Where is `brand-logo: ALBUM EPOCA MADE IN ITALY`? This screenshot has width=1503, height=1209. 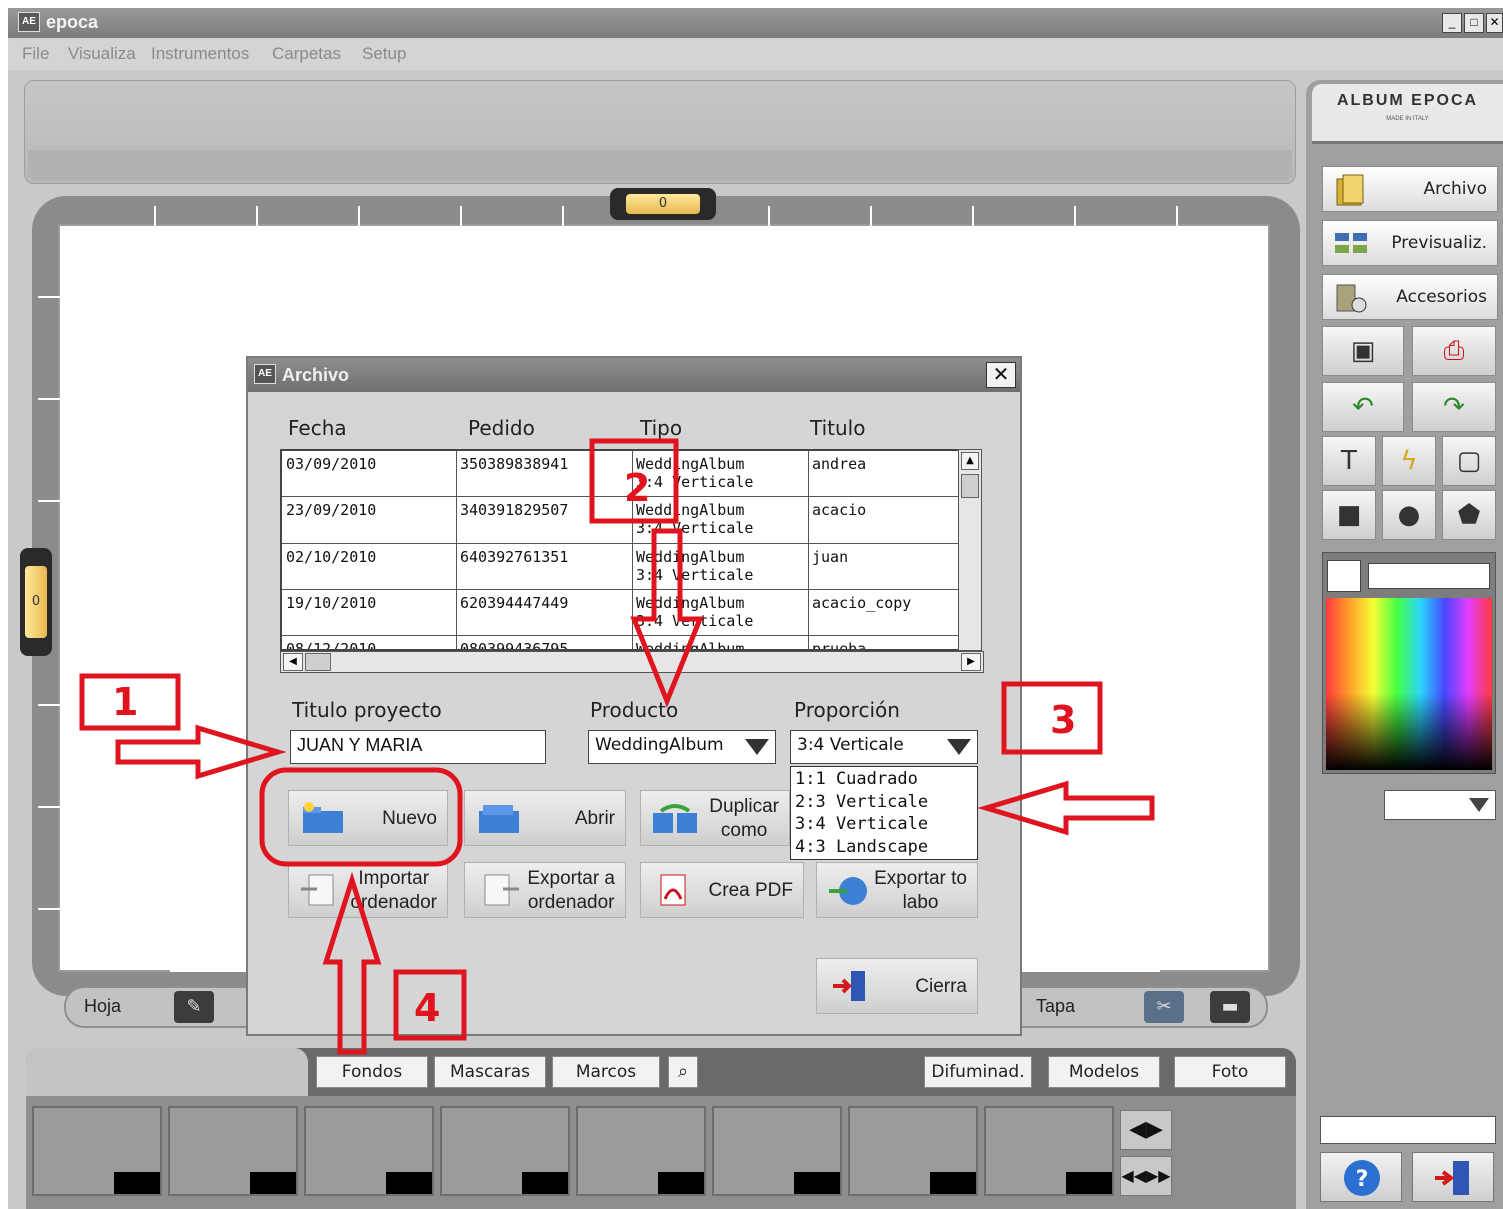 brand-logo: ALBUM EPOCA MADE IN ITALY is located at coordinates (1407, 114).